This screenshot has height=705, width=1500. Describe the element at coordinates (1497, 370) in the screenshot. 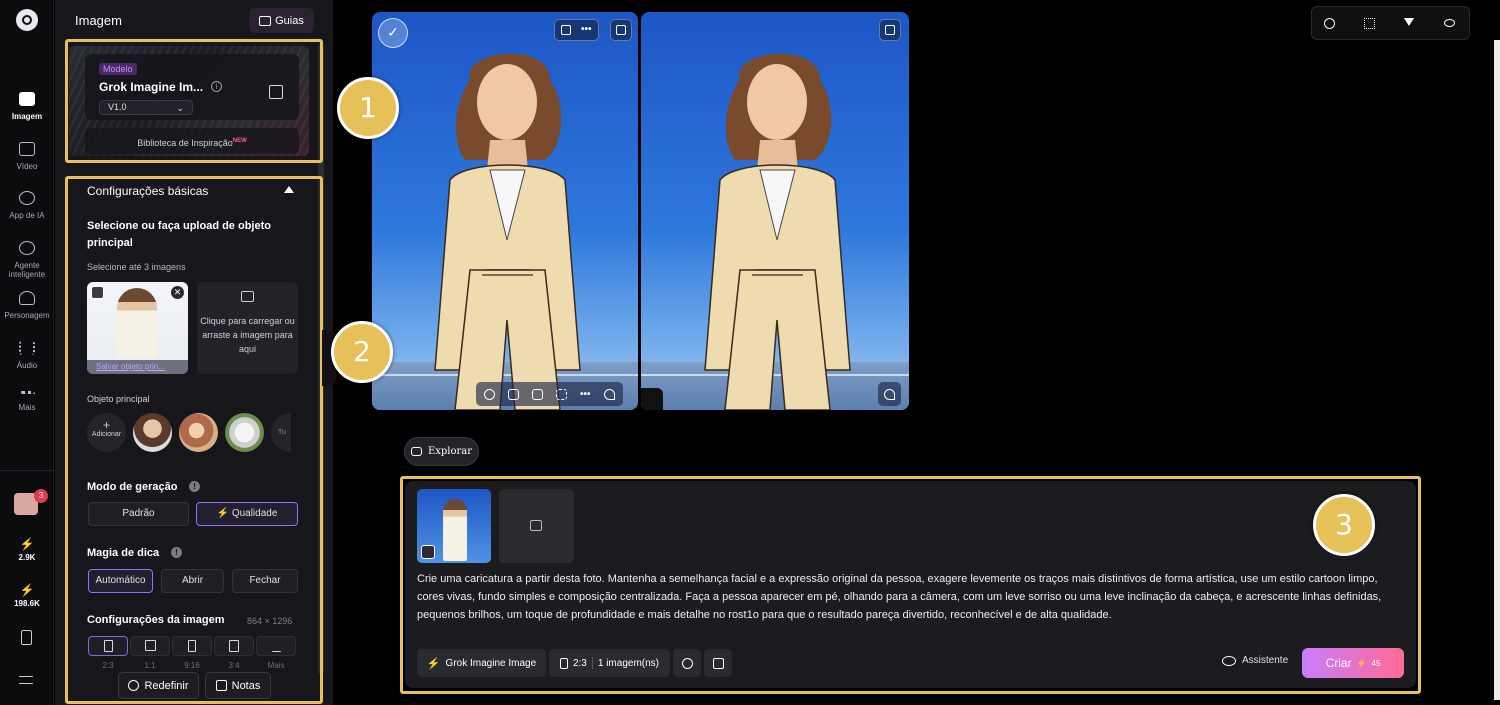

I see `page-scrollbar` at that location.